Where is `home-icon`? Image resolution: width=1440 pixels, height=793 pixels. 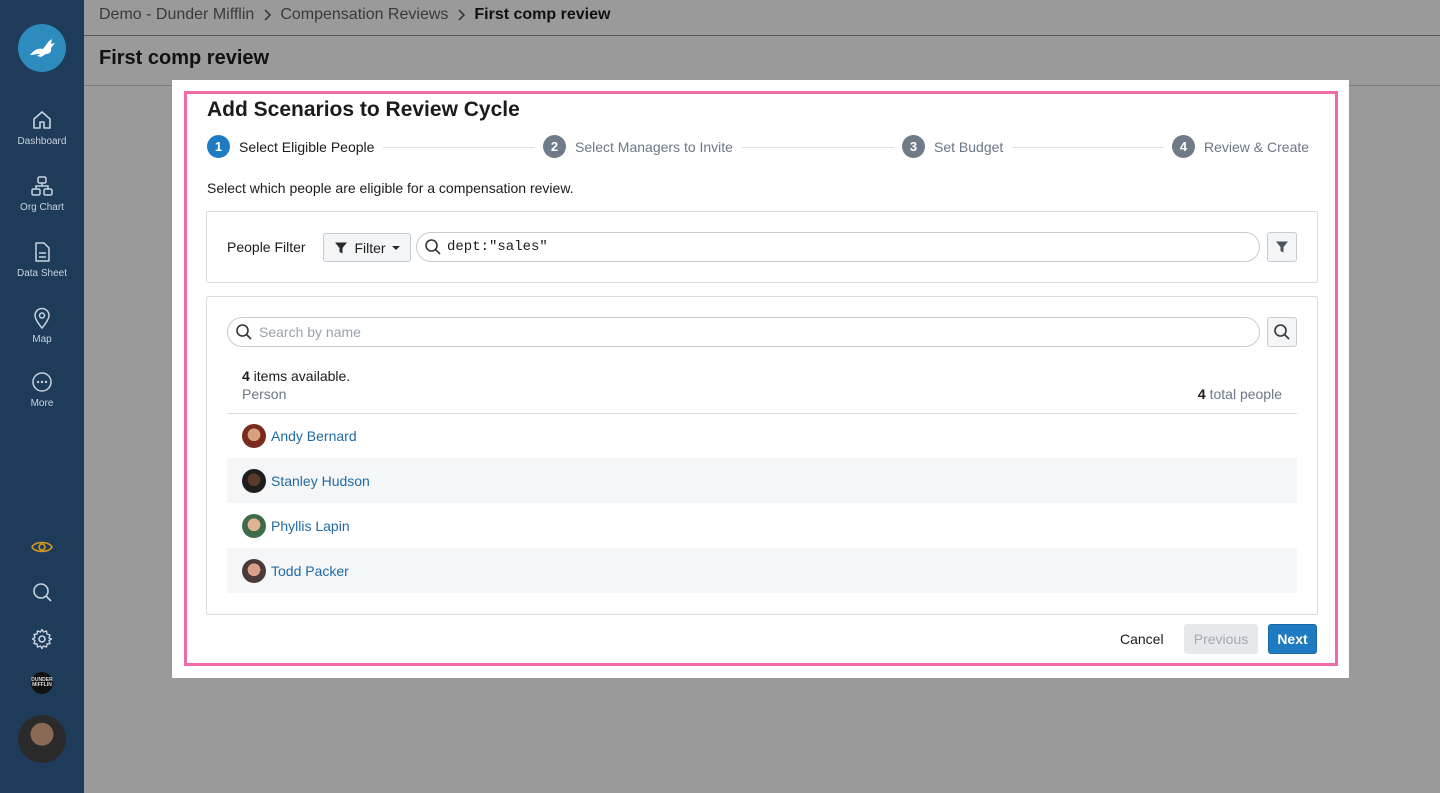
home-icon is located at coordinates (42, 120).